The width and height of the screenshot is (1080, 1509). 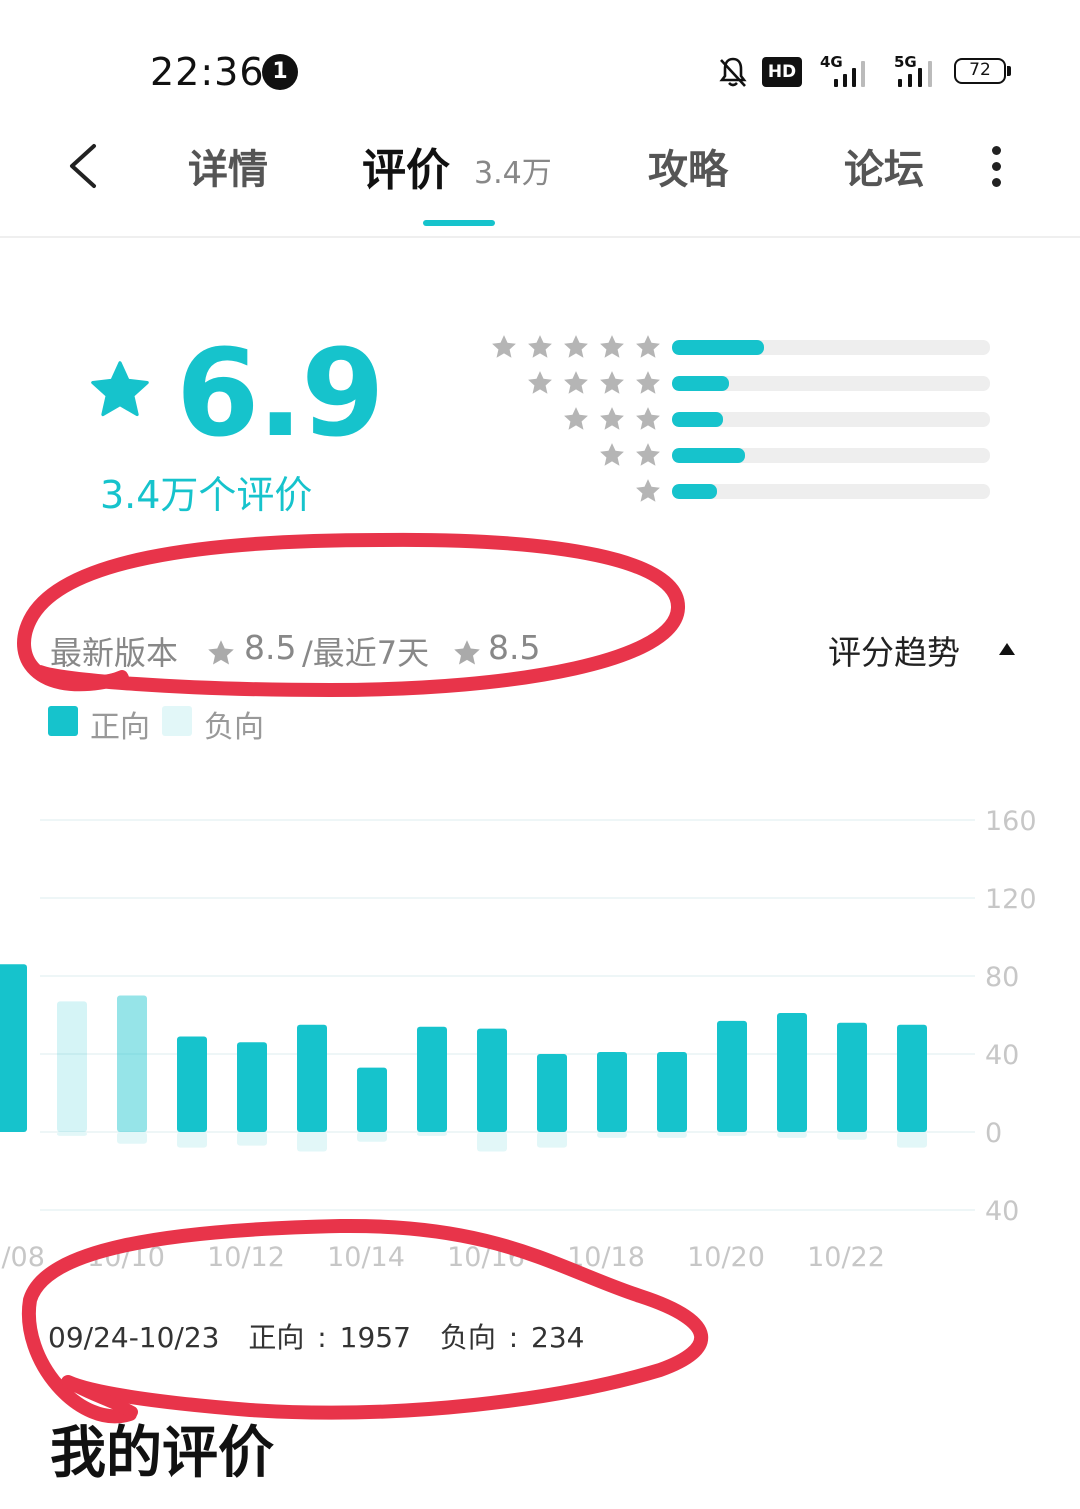 I want to click on bar-positive-10/16, so click(x=492, y=1080).